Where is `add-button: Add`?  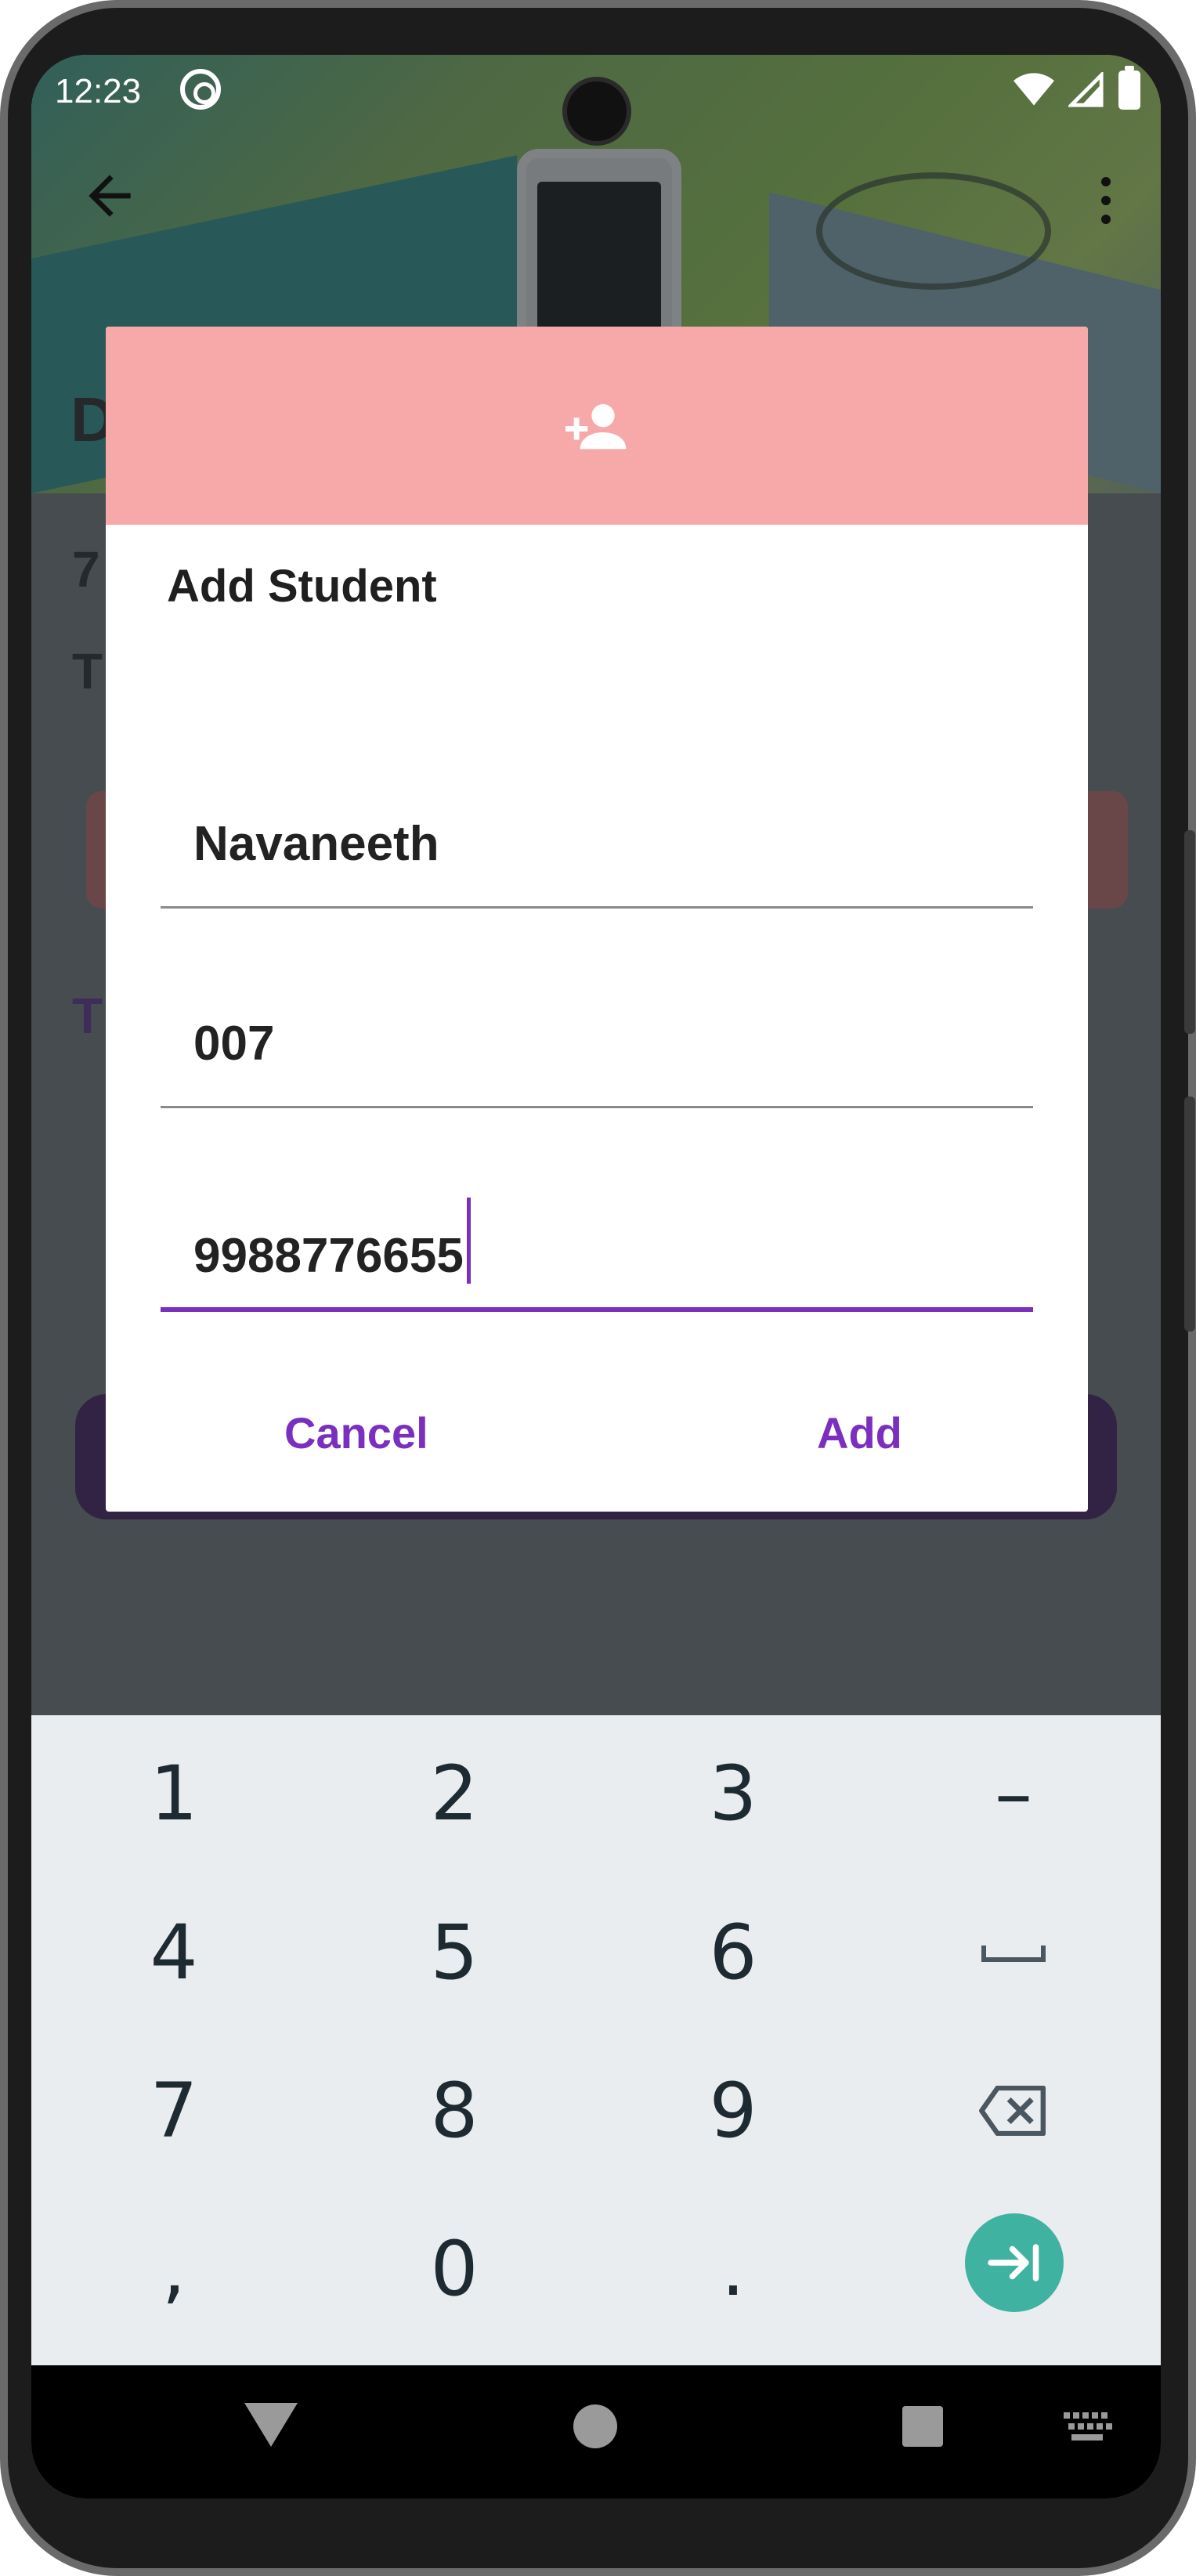
add-button: Add is located at coordinates (859, 1432).